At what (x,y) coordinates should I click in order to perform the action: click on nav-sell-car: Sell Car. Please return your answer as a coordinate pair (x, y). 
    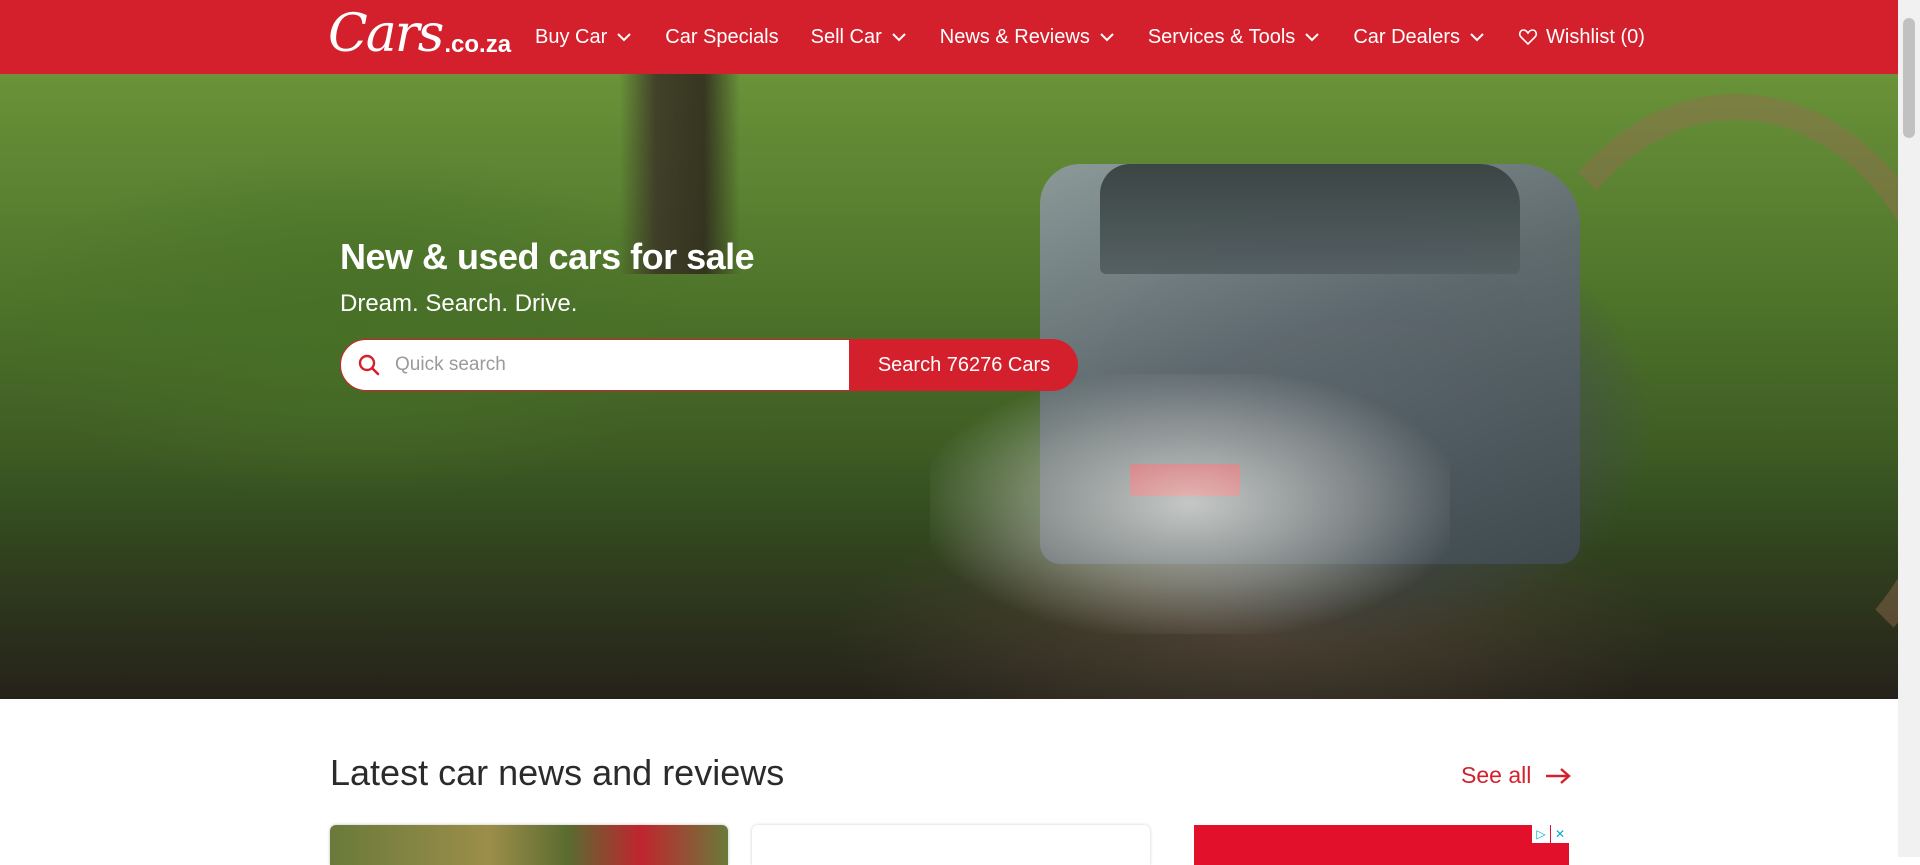
    Looking at the image, I should click on (859, 37).